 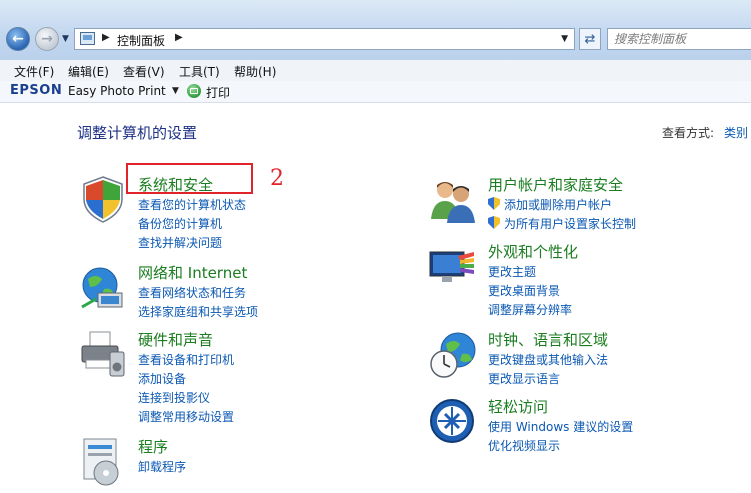 What do you see at coordinates (560, 426) in the screenshot?
I see `link-recommended-settings: 使用 Windows 建议的设置` at bounding box center [560, 426].